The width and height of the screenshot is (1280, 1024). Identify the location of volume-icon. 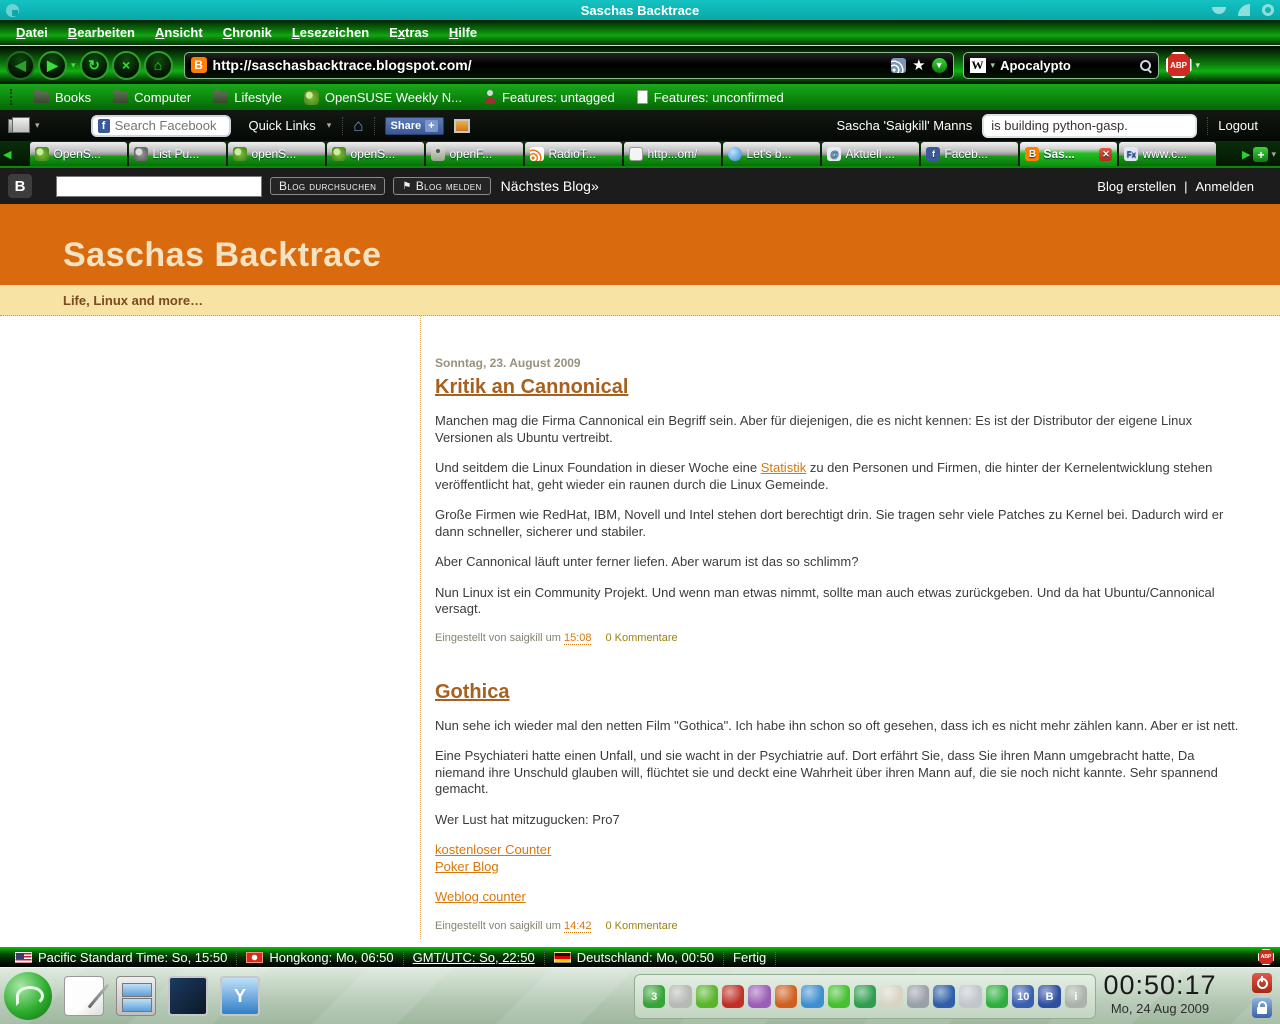
(680, 996).